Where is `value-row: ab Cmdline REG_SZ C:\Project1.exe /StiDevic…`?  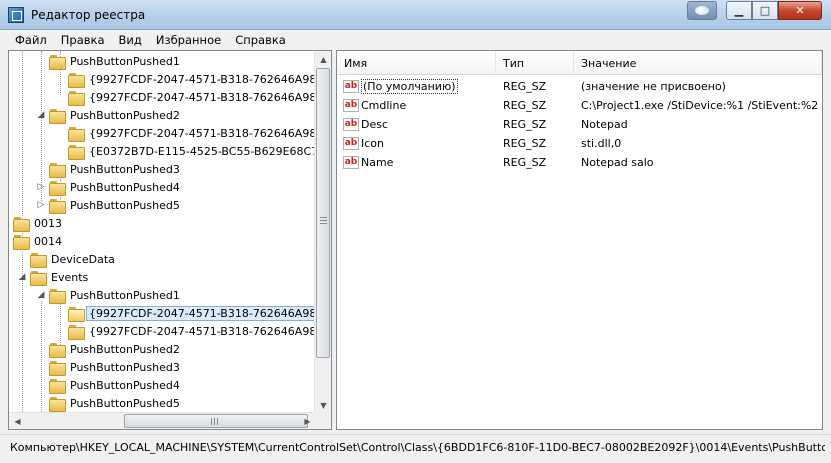 value-row: ab Cmdline REG_SZ C:\Project1.exe /StiDevic… is located at coordinates (579, 105).